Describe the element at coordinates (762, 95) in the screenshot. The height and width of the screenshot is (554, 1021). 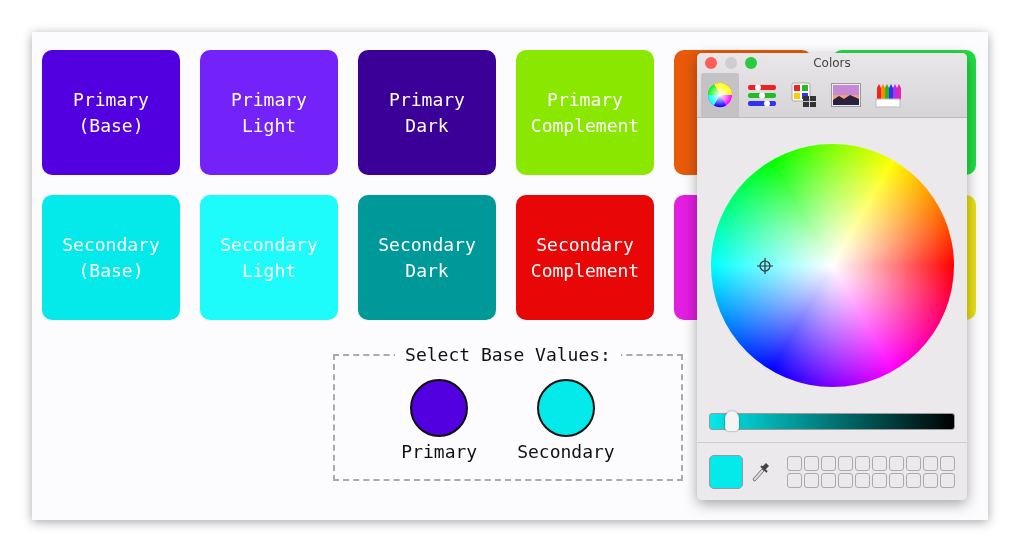
I see `sliders-icon` at that location.